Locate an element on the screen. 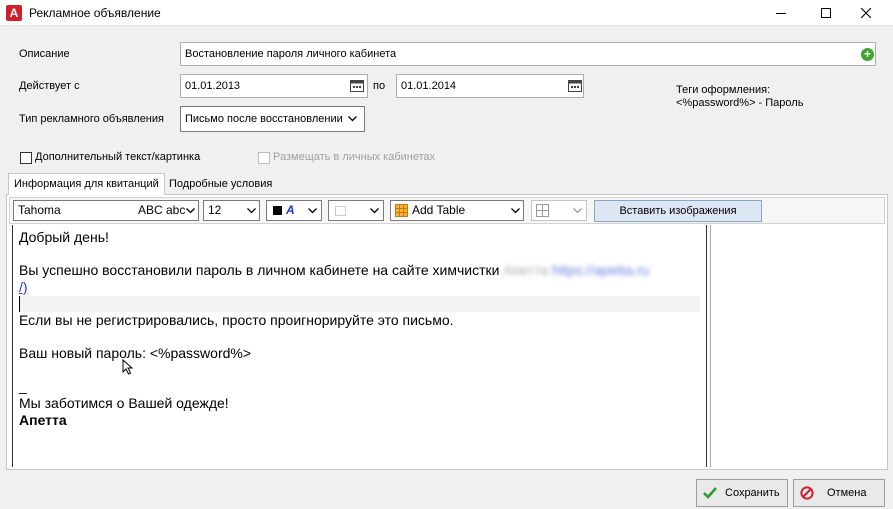  maximize-button is located at coordinates (826, 13).